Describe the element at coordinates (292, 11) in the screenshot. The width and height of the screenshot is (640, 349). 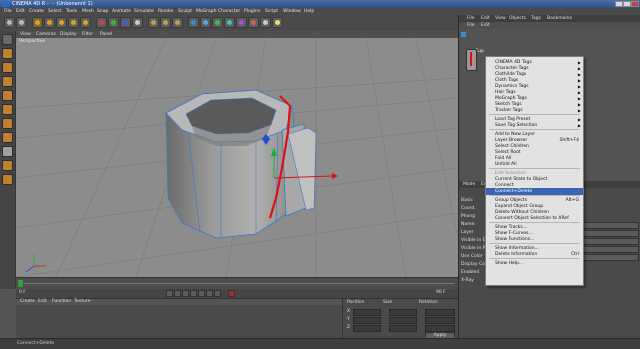
I see `menu-window: Window` at that location.